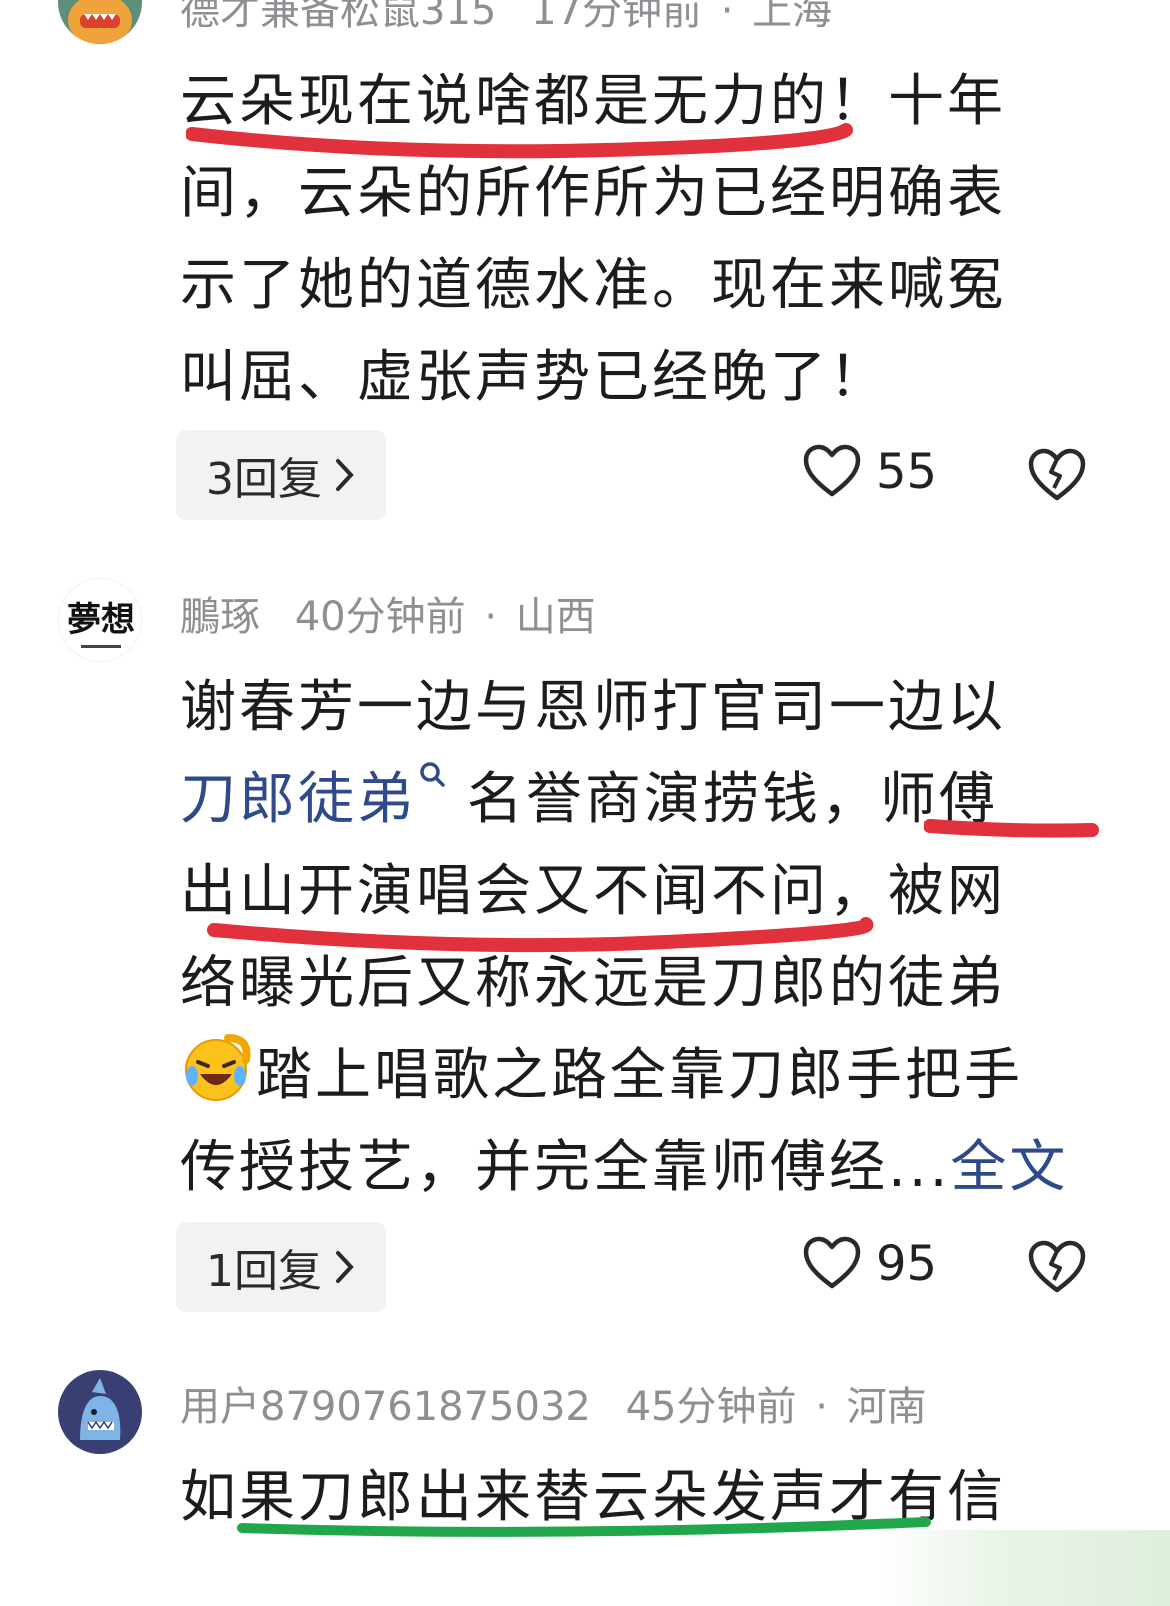  Describe the element at coordinates (264, 479) in the screenshot. I see `replies-count: 3回复` at that location.